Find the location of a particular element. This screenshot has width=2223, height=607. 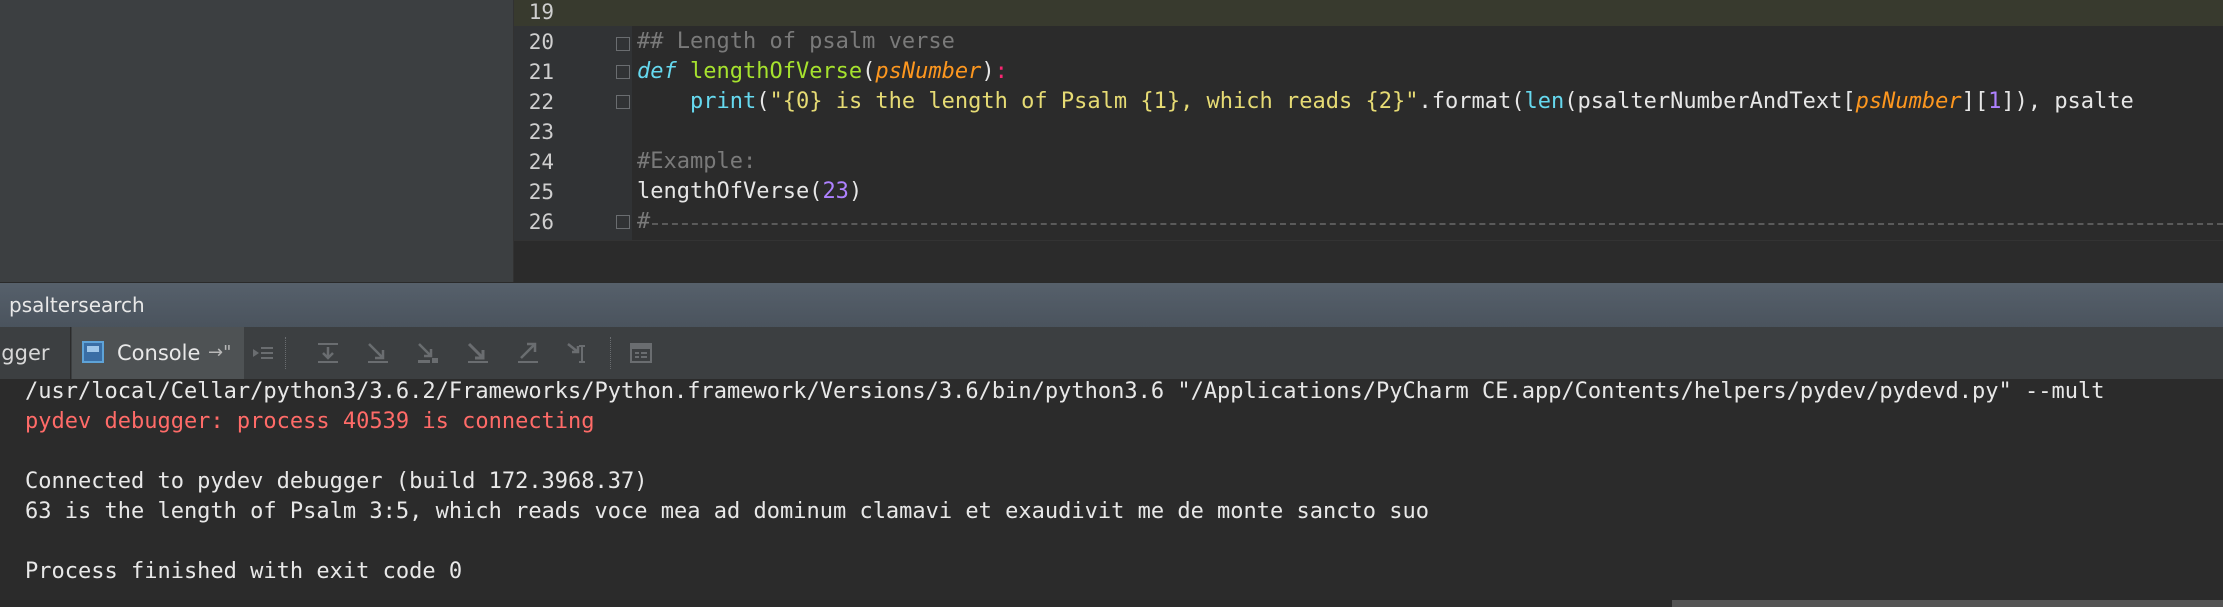

line-number: 22 is located at coordinates (541, 102).